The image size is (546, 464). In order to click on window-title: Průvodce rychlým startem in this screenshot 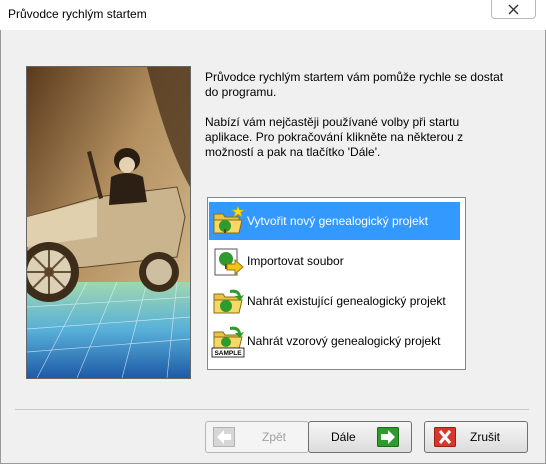, I will do `click(77, 14)`.